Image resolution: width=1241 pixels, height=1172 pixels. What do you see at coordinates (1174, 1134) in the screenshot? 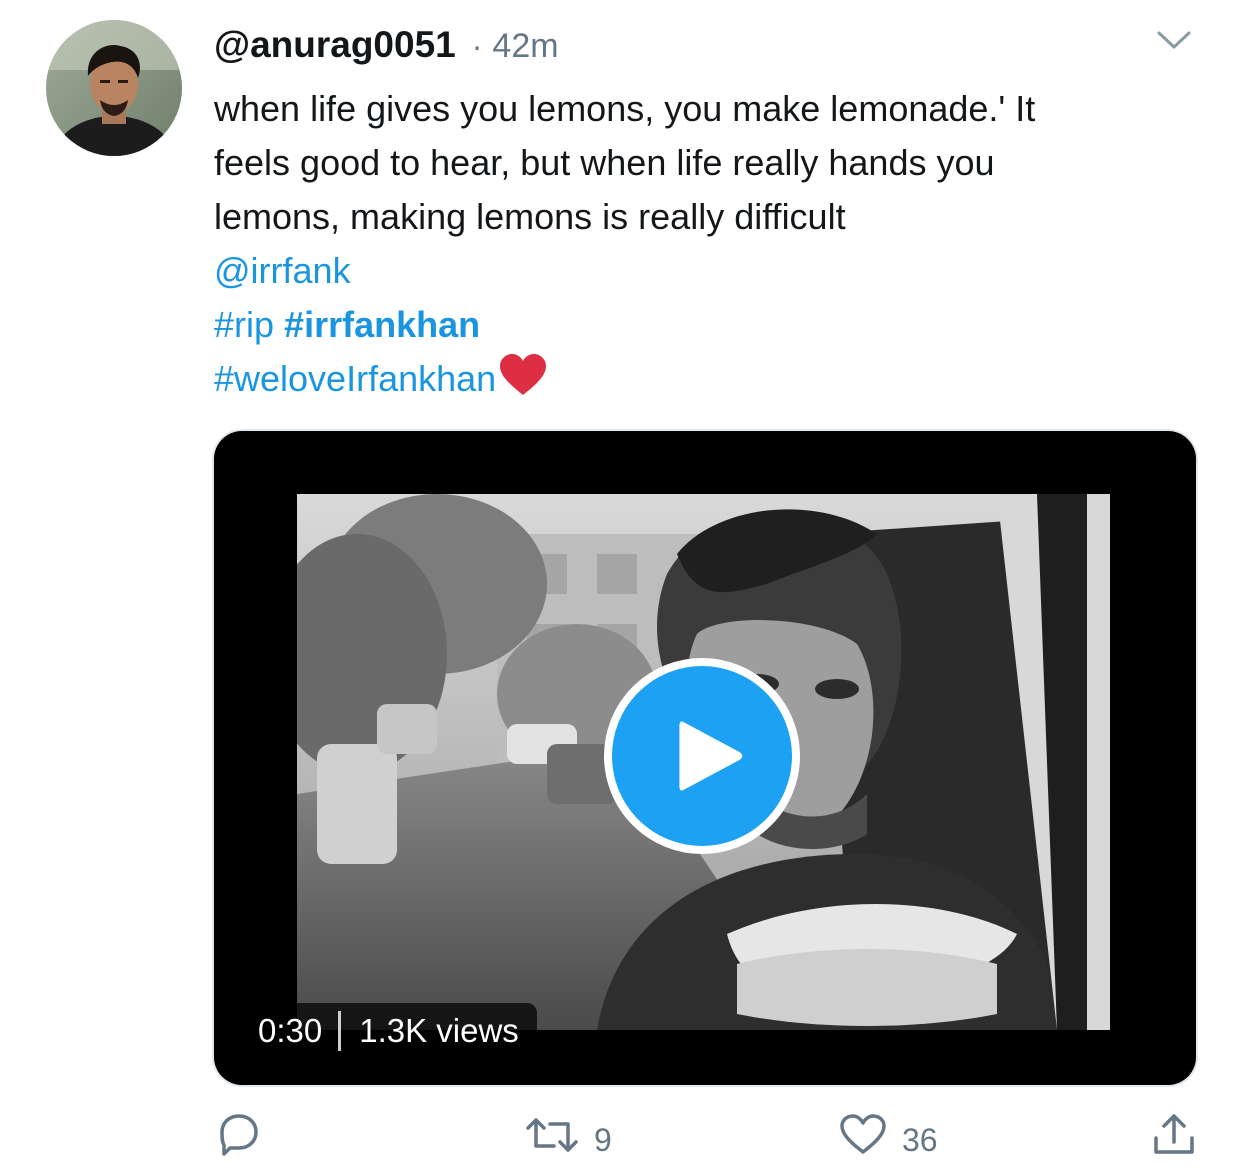
I see `share-icon` at bounding box center [1174, 1134].